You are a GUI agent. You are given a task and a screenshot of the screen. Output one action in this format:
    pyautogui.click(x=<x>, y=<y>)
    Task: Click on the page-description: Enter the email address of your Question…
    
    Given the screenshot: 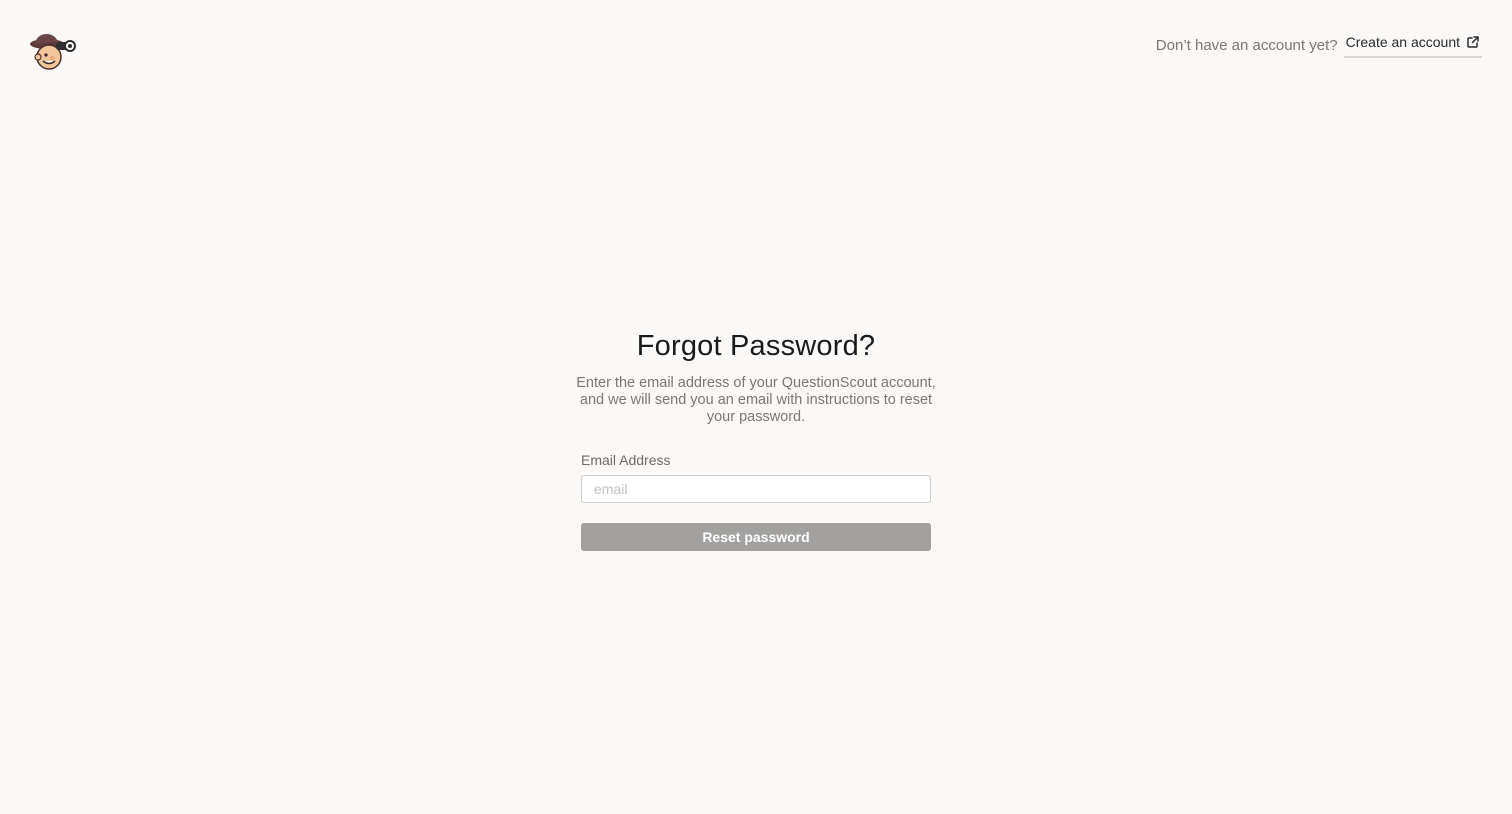 What is the action you would take?
    pyautogui.click(x=756, y=400)
    